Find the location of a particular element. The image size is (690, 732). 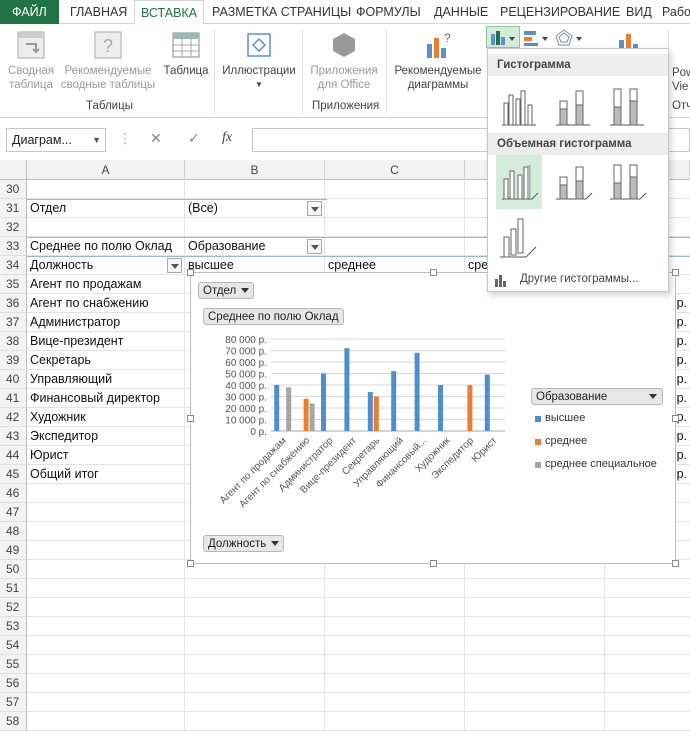

row-header: 50 is located at coordinates (13, 569).